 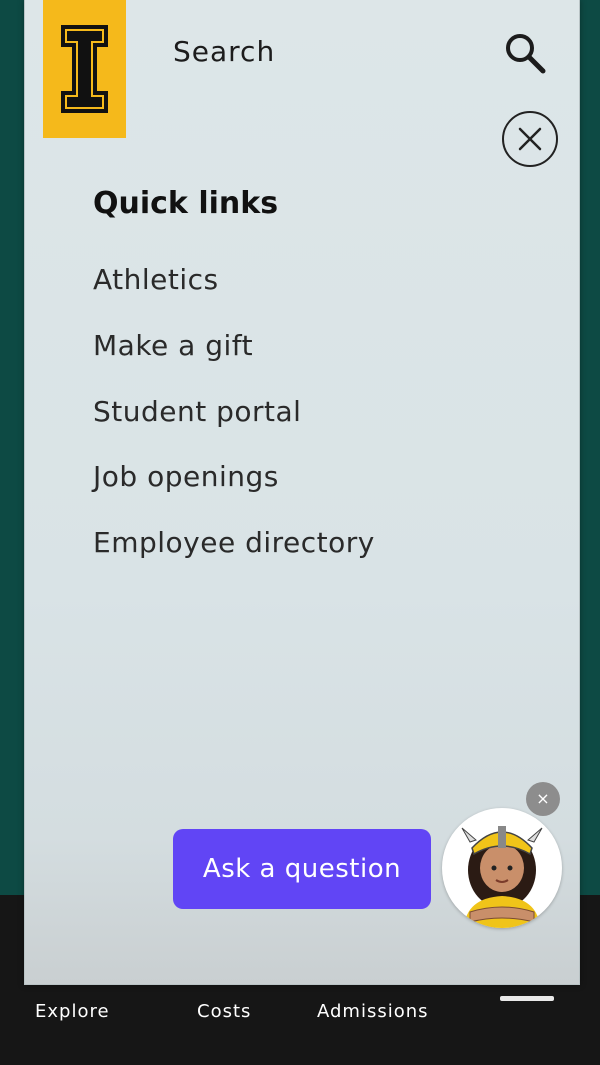 What do you see at coordinates (302, 869) in the screenshot?
I see `ask-question-button: Ask a question` at bounding box center [302, 869].